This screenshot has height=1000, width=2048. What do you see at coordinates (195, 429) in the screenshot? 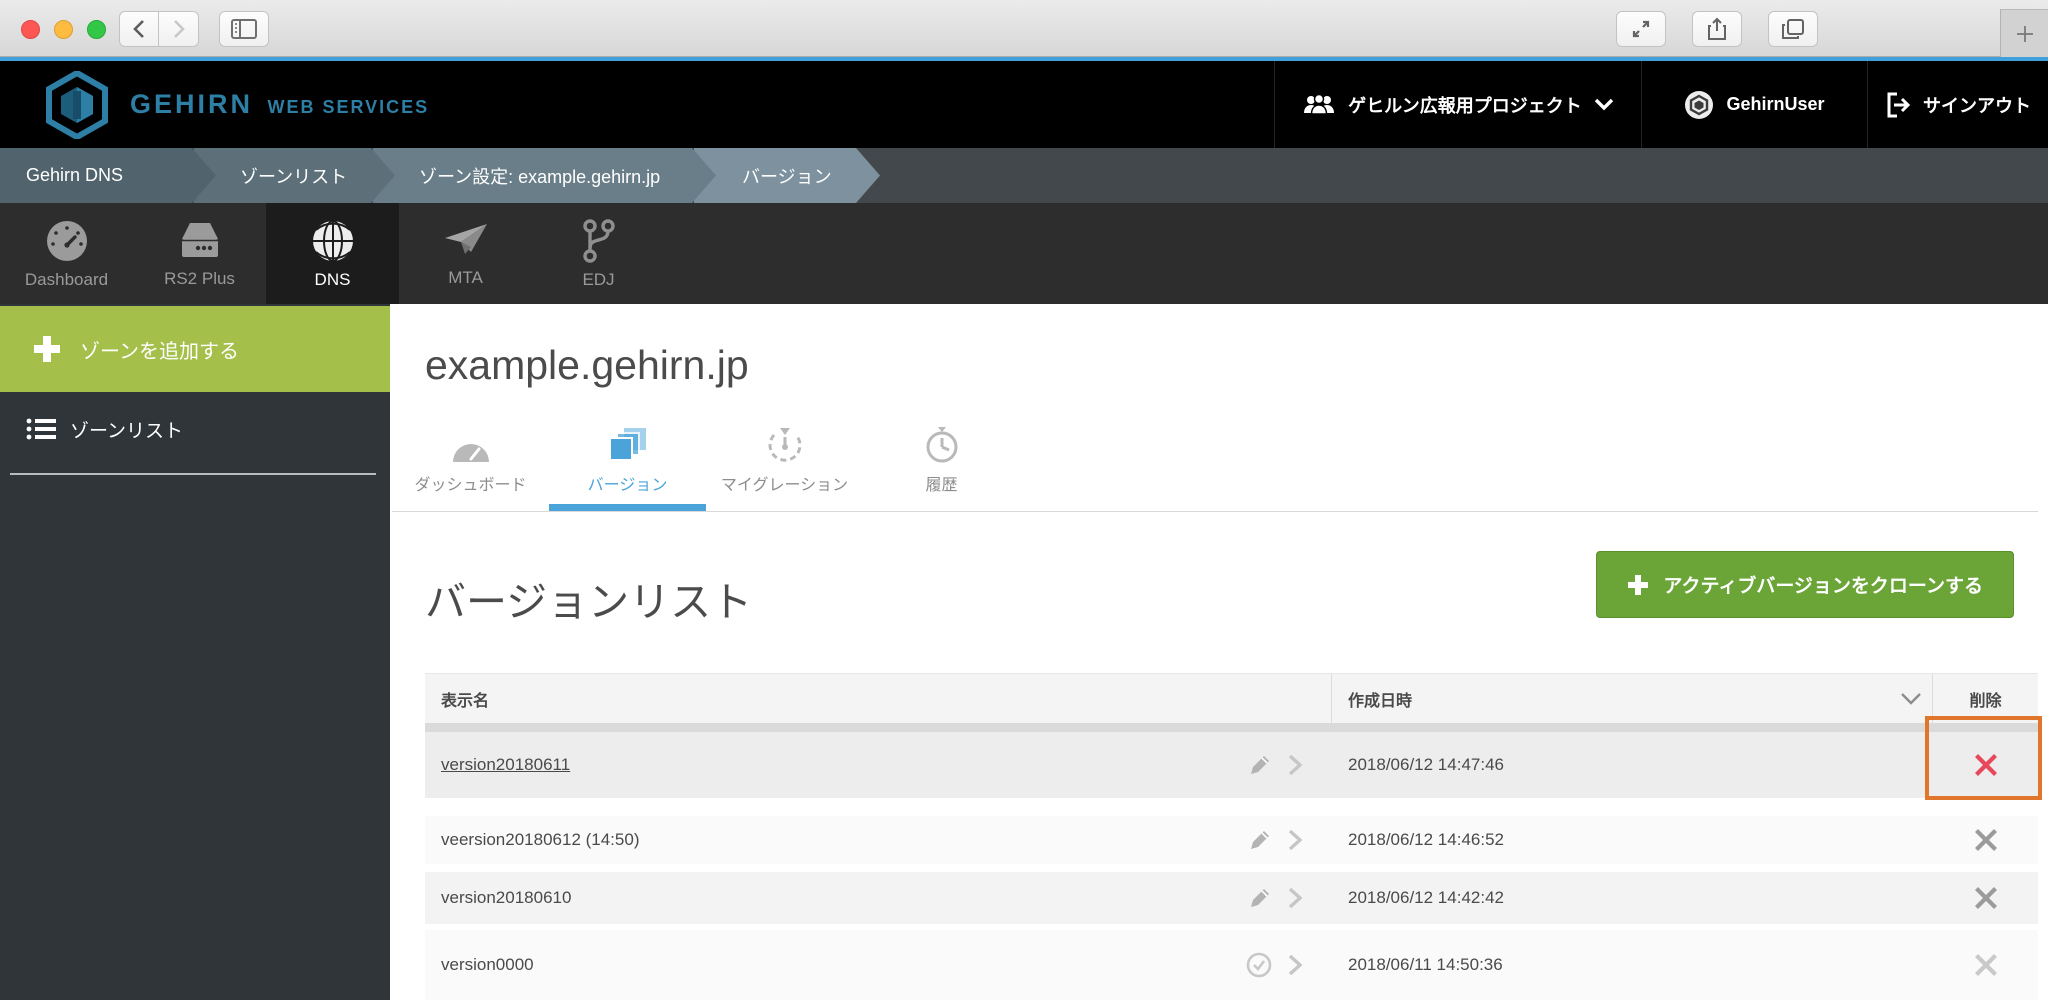
I see `sidebar-item-zone-list: ゾーンリスト` at bounding box center [195, 429].